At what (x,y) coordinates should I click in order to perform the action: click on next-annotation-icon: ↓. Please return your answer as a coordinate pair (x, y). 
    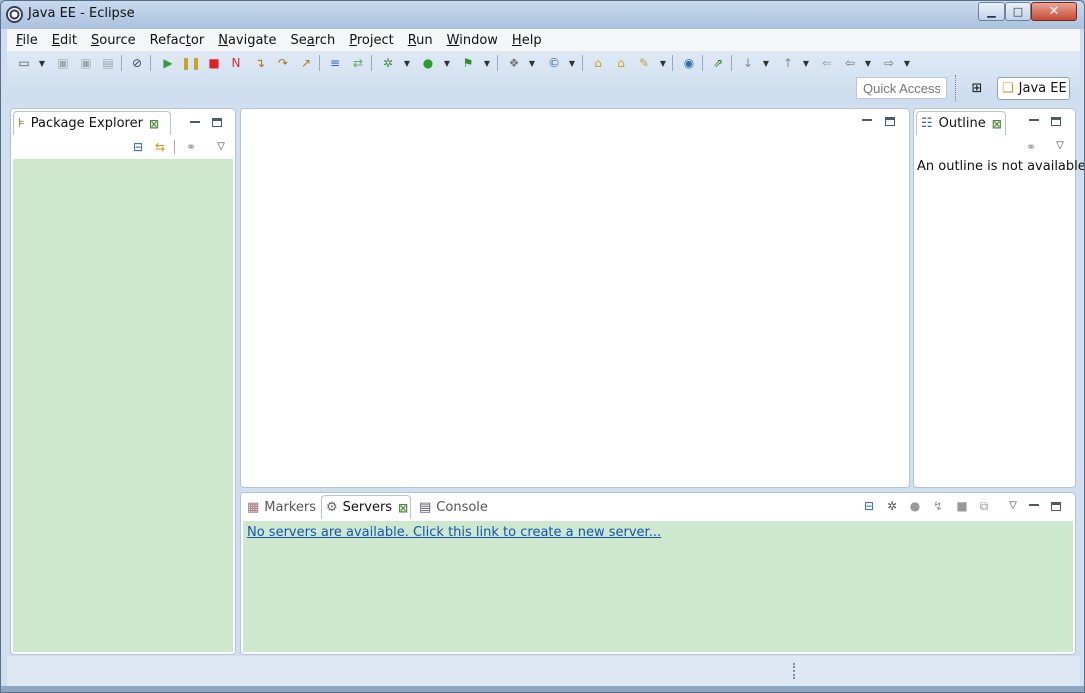
    Looking at the image, I should click on (748, 63).